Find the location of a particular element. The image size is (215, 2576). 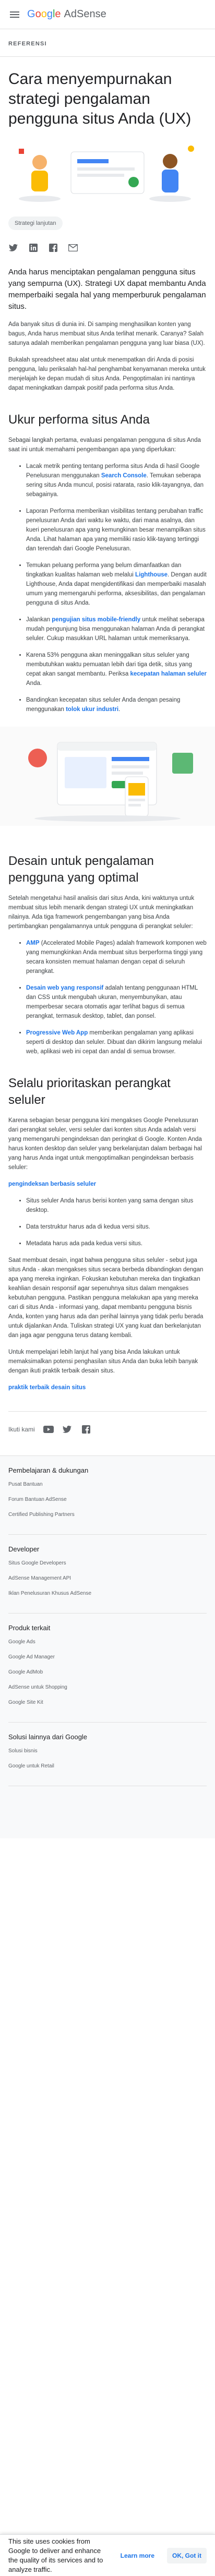

devices-illustration is located at coordinates (107, 776).